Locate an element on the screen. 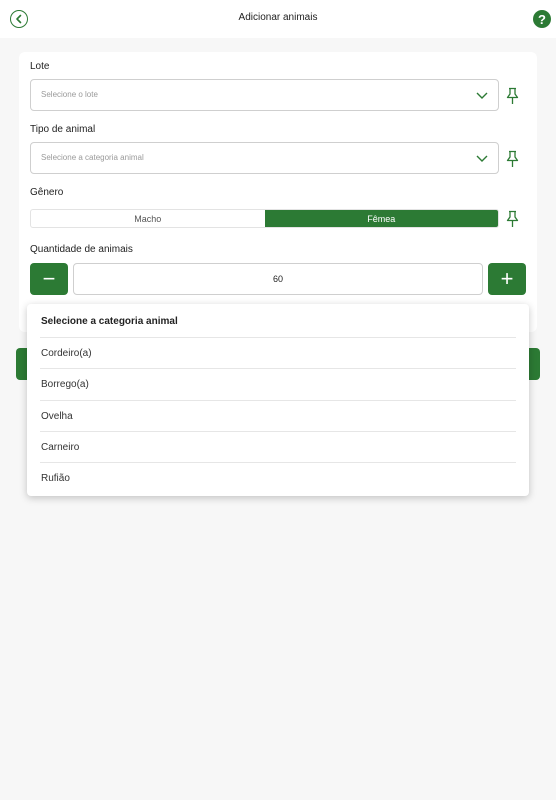  top-bar: Adicionar animais ? is located at coordinates (278, 19).